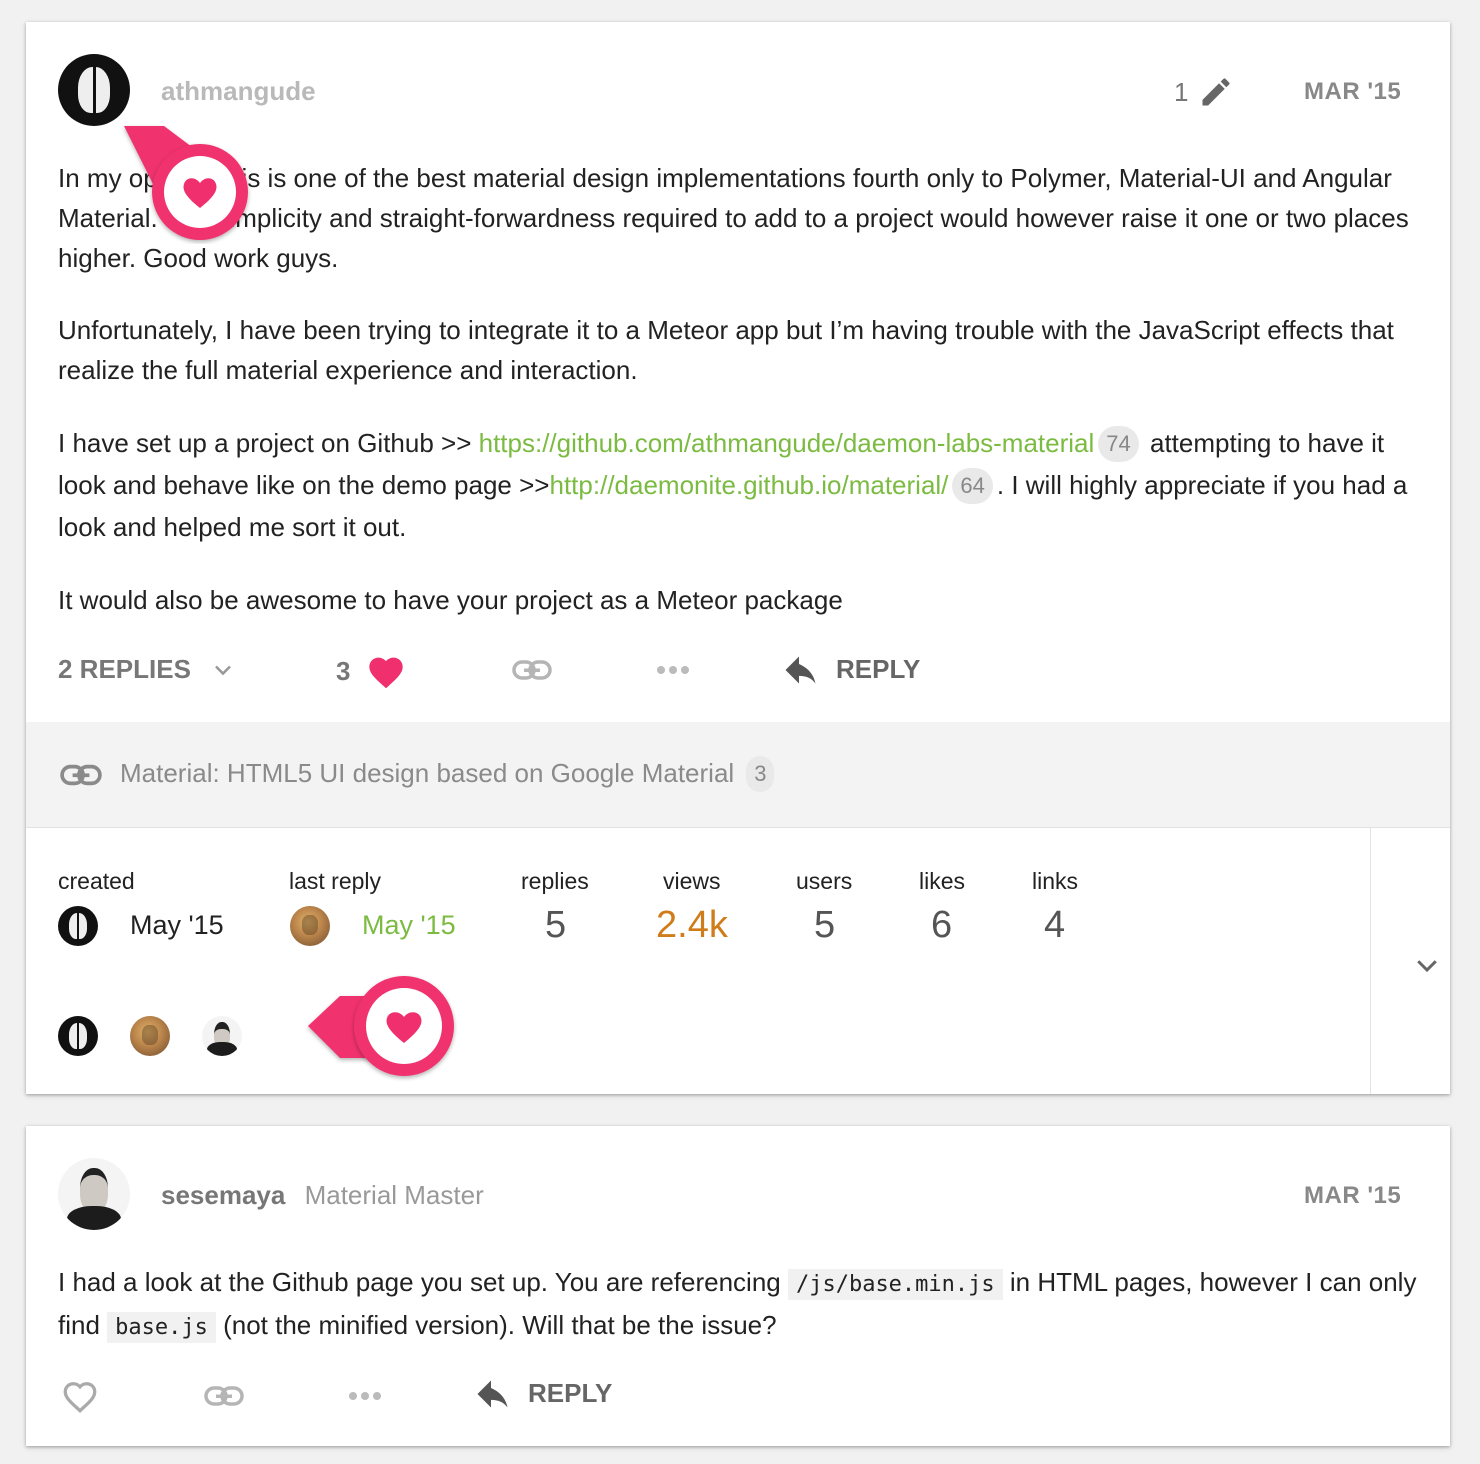 The image size is (1480, 1464). I want to click on last-reply-date: May '15, so click(409, 925).